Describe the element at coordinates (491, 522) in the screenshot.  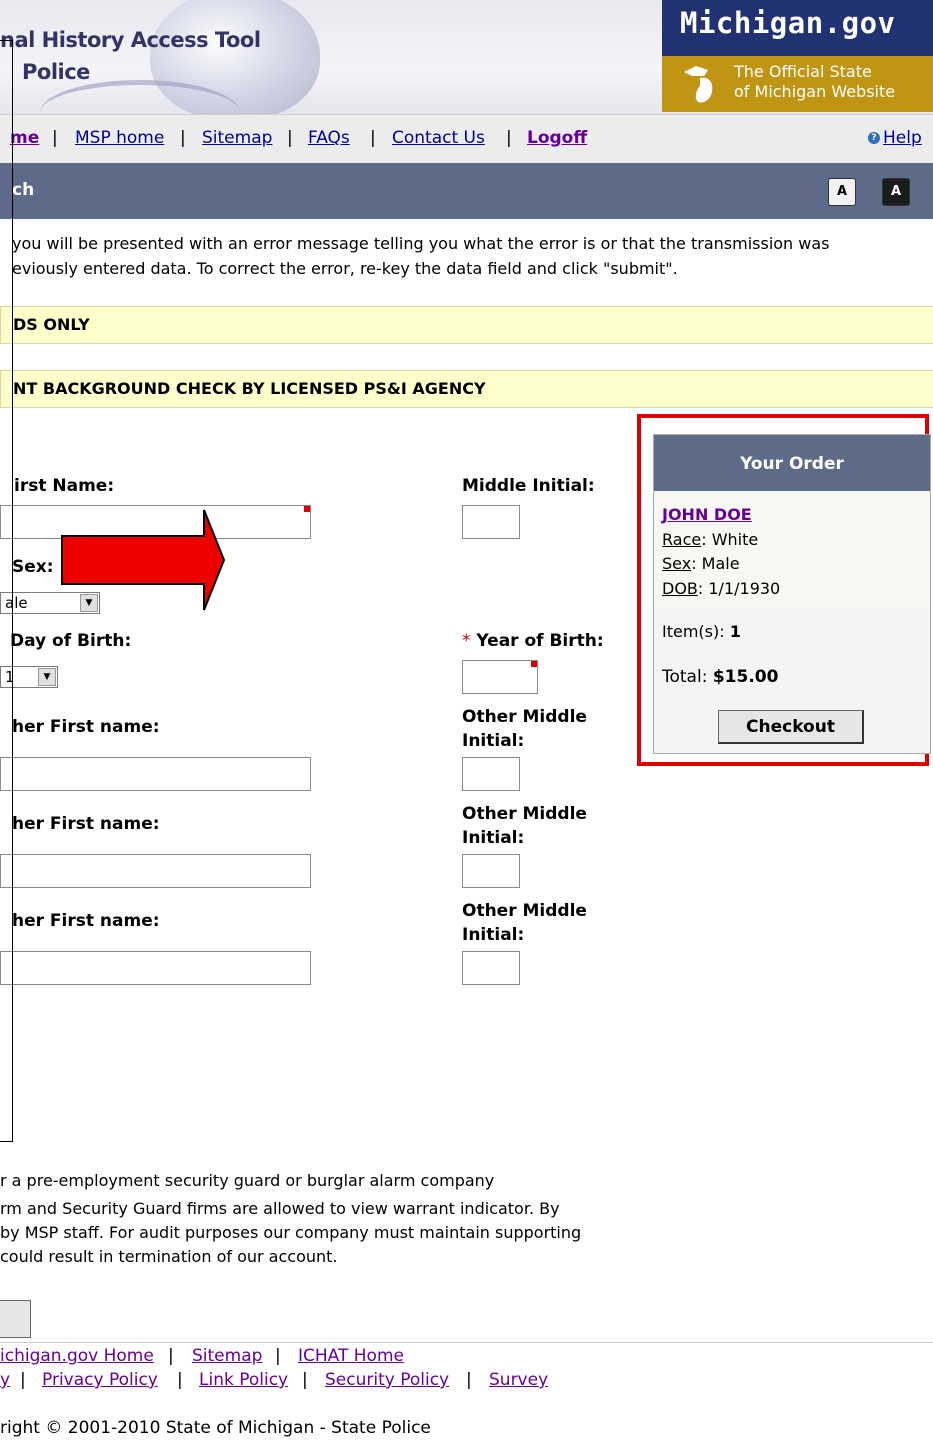
I see `middle-initial-input` at that location.